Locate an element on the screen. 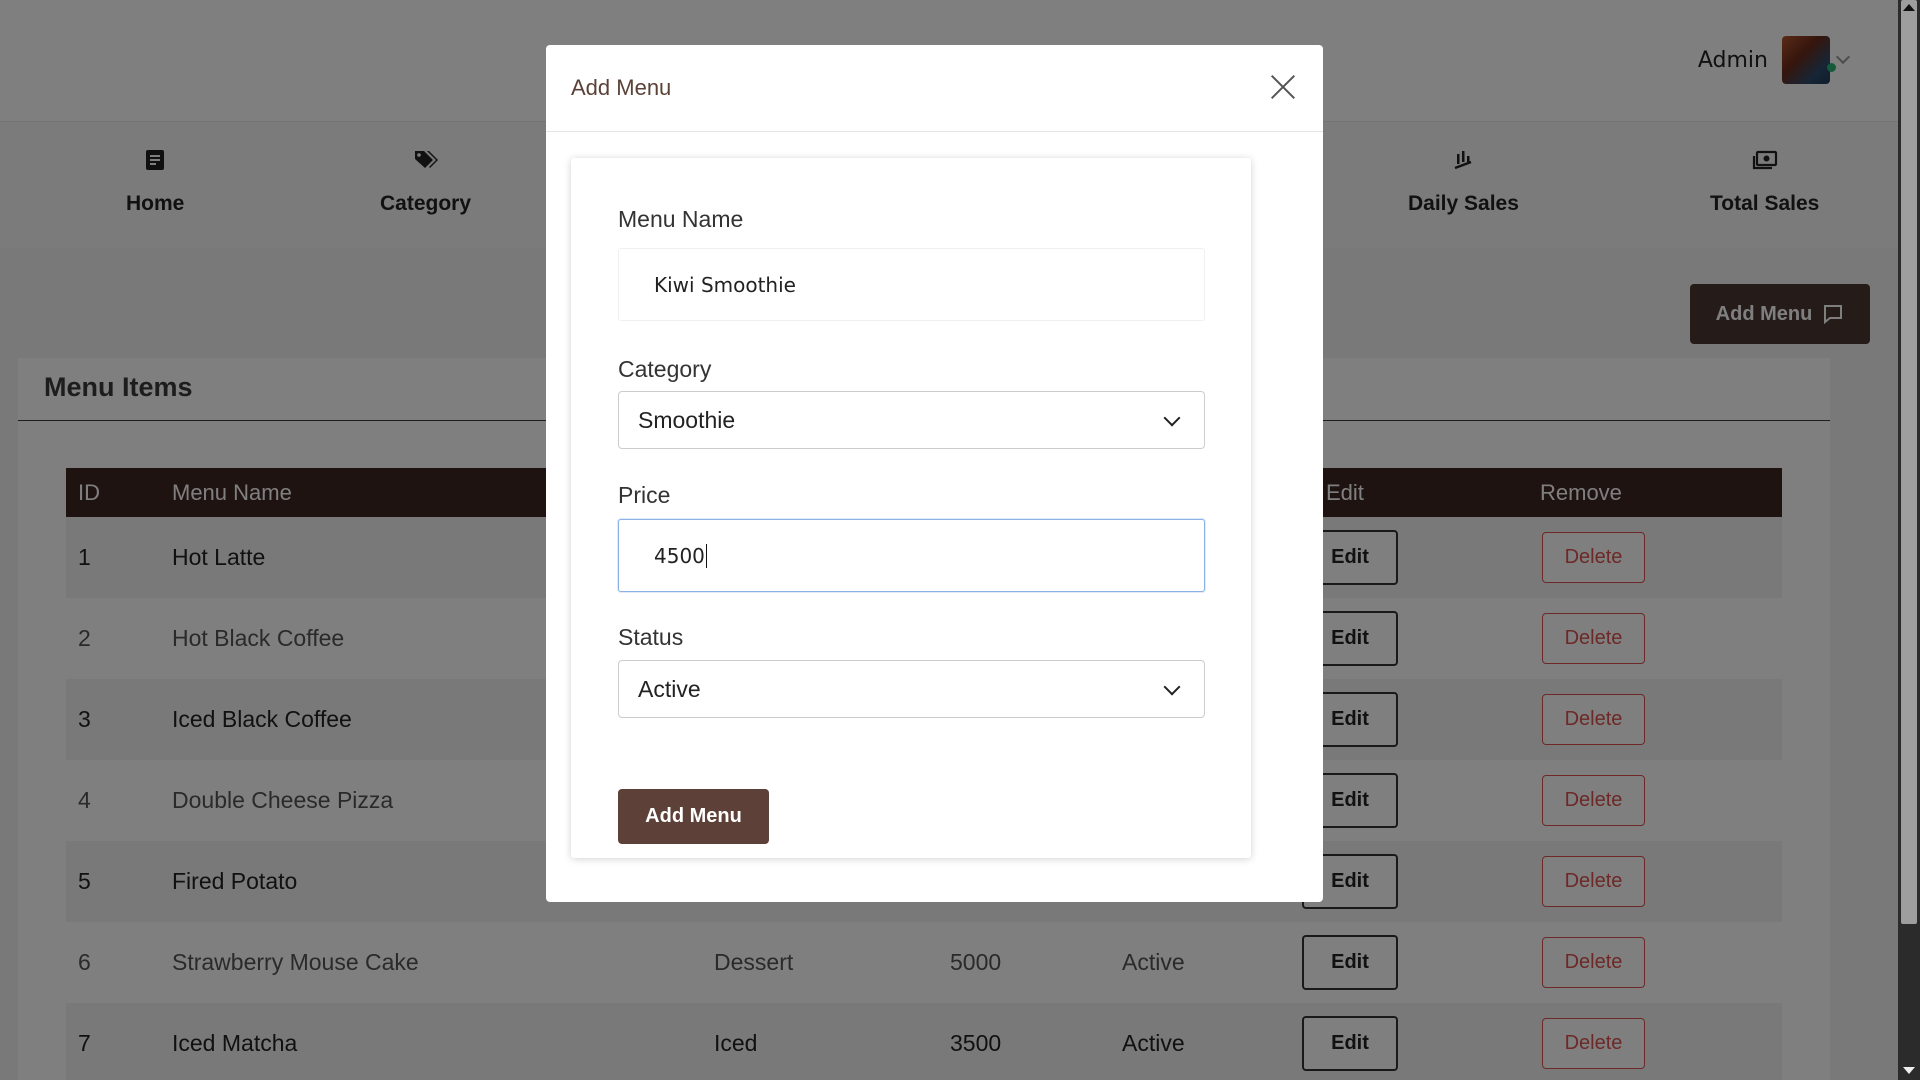  scroll-up-arrow-icon is located at coordinates (1909, 7).